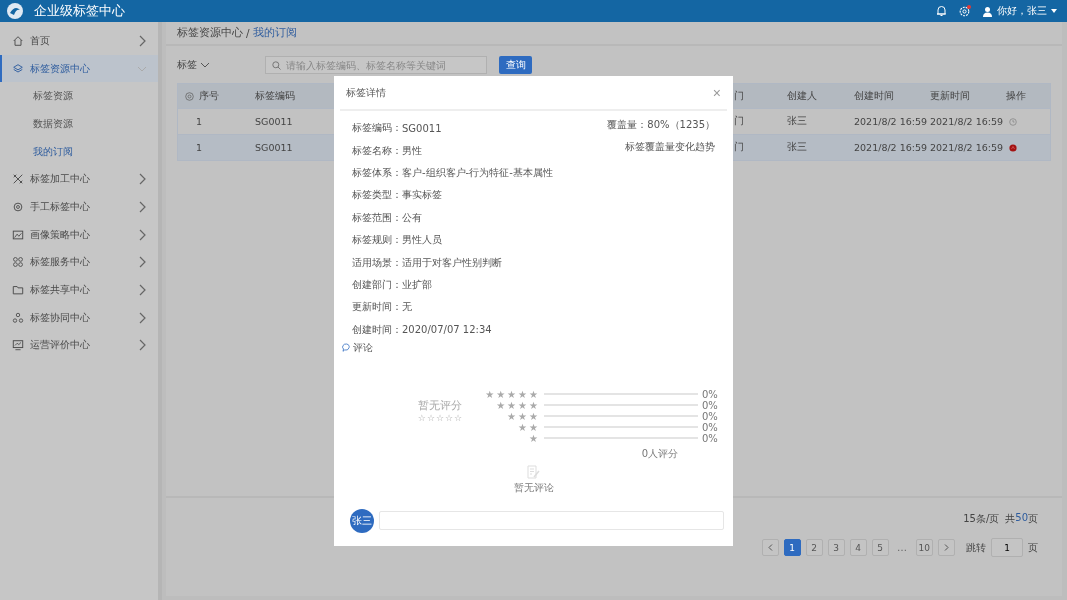 Image resolution: width=1067 pixels, height=600 pixels. What do you see at coordinates (377, 128) in the screenshot?
I see `field-label: 标签编码：` at bounding box center [377, 128].